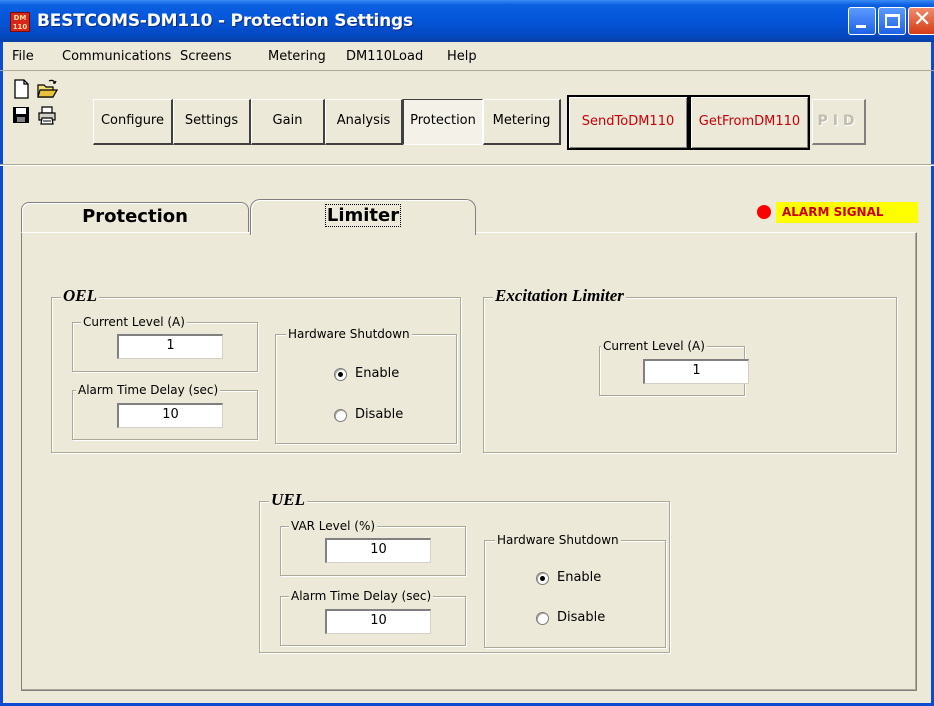 This screenshot has height=706, width=934. Describe the element at coordinates (47, 115) in the screenshot. I see `print-icon` at that location.